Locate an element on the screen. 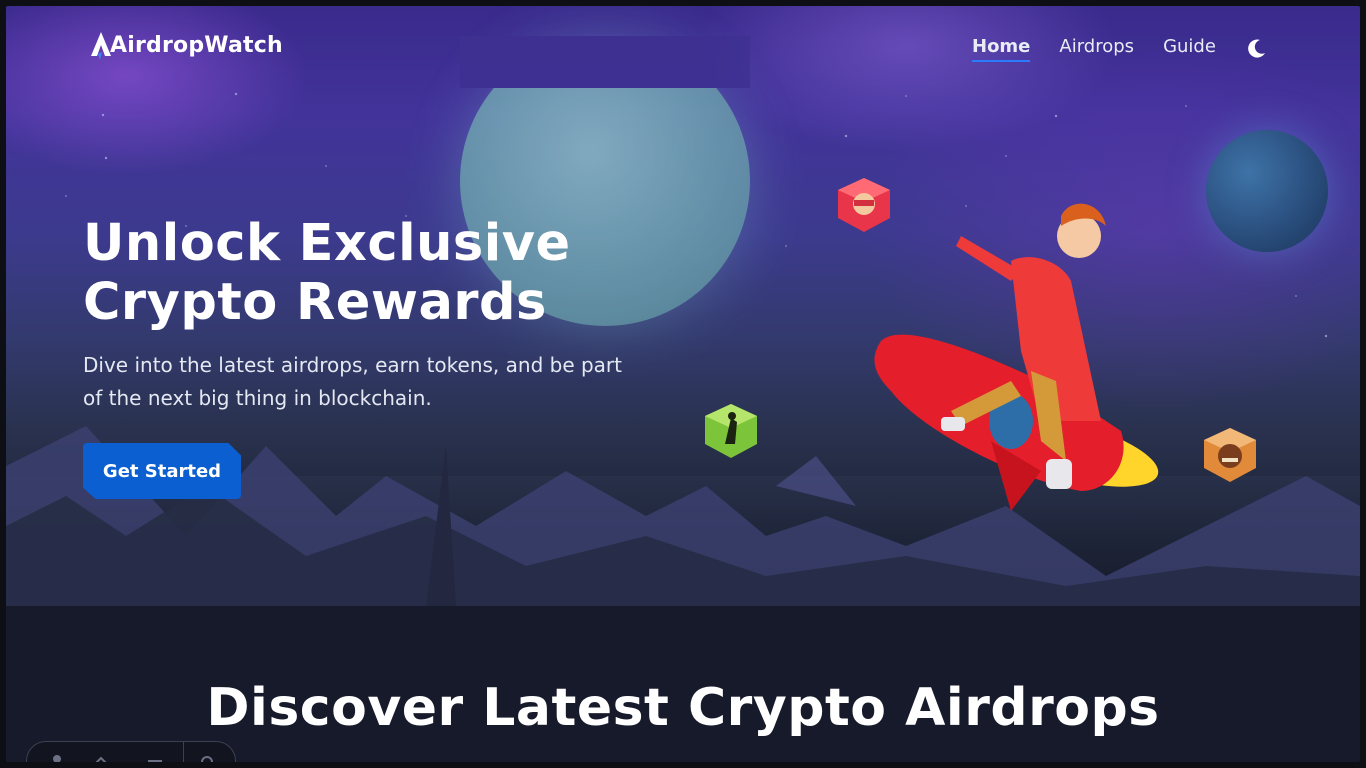  hero-title-line1: Unlock Exclusive is located at coordinates (327, 243).